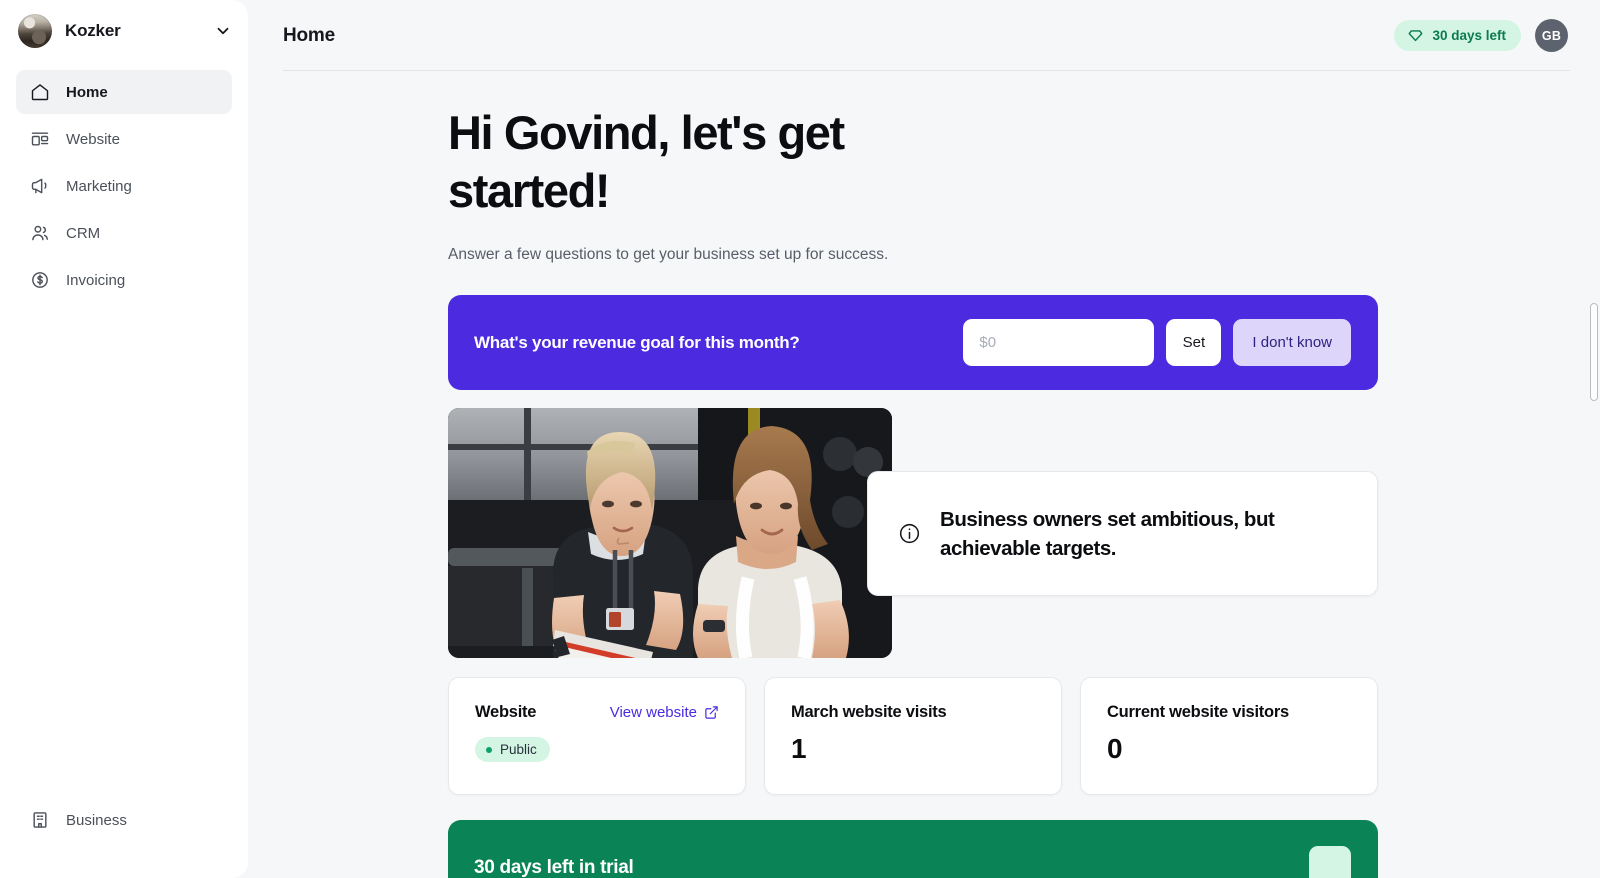 The width and height of the screenshot is (1600, 878). Describe the element at coordinates (96, 820) in the screenshot. I see `sidebar-item-label: Business` at that location.